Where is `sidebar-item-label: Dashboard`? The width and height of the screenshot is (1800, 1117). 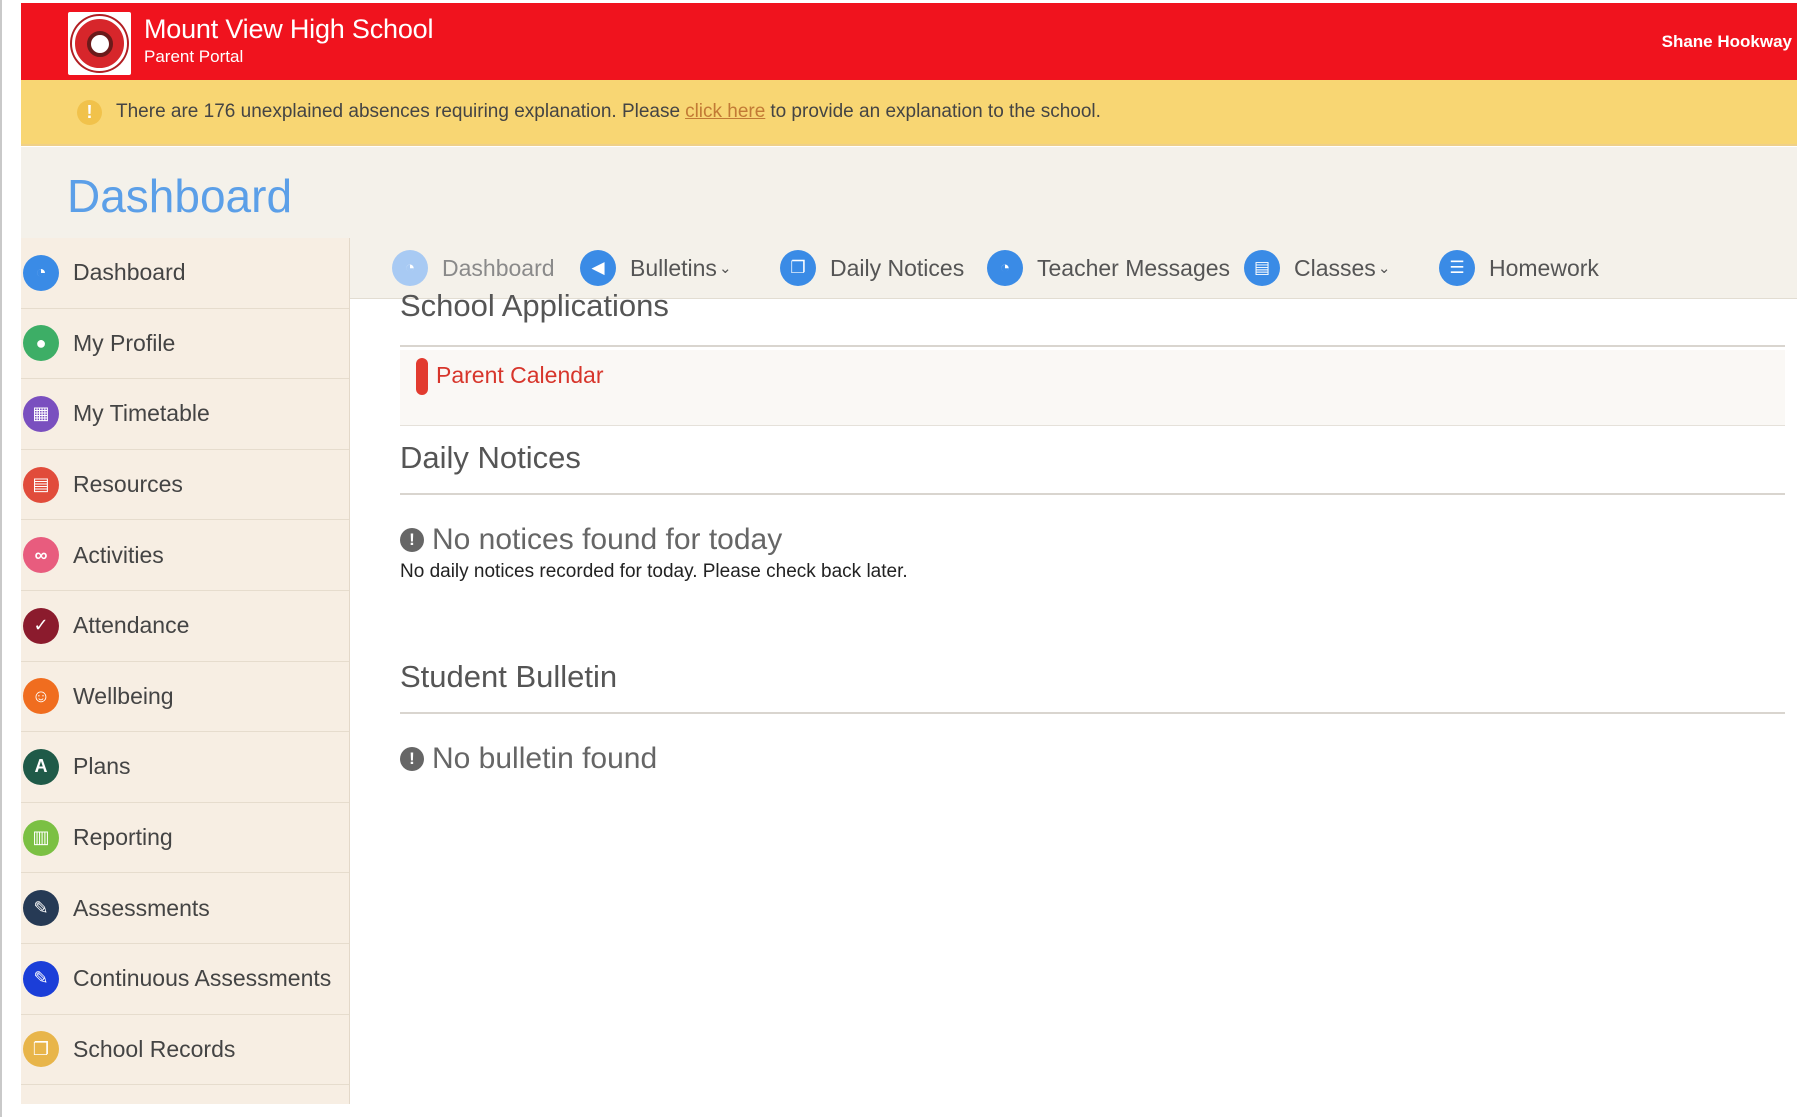 sidebar-item-label: Dashboard is located at coordinates (129, 272).